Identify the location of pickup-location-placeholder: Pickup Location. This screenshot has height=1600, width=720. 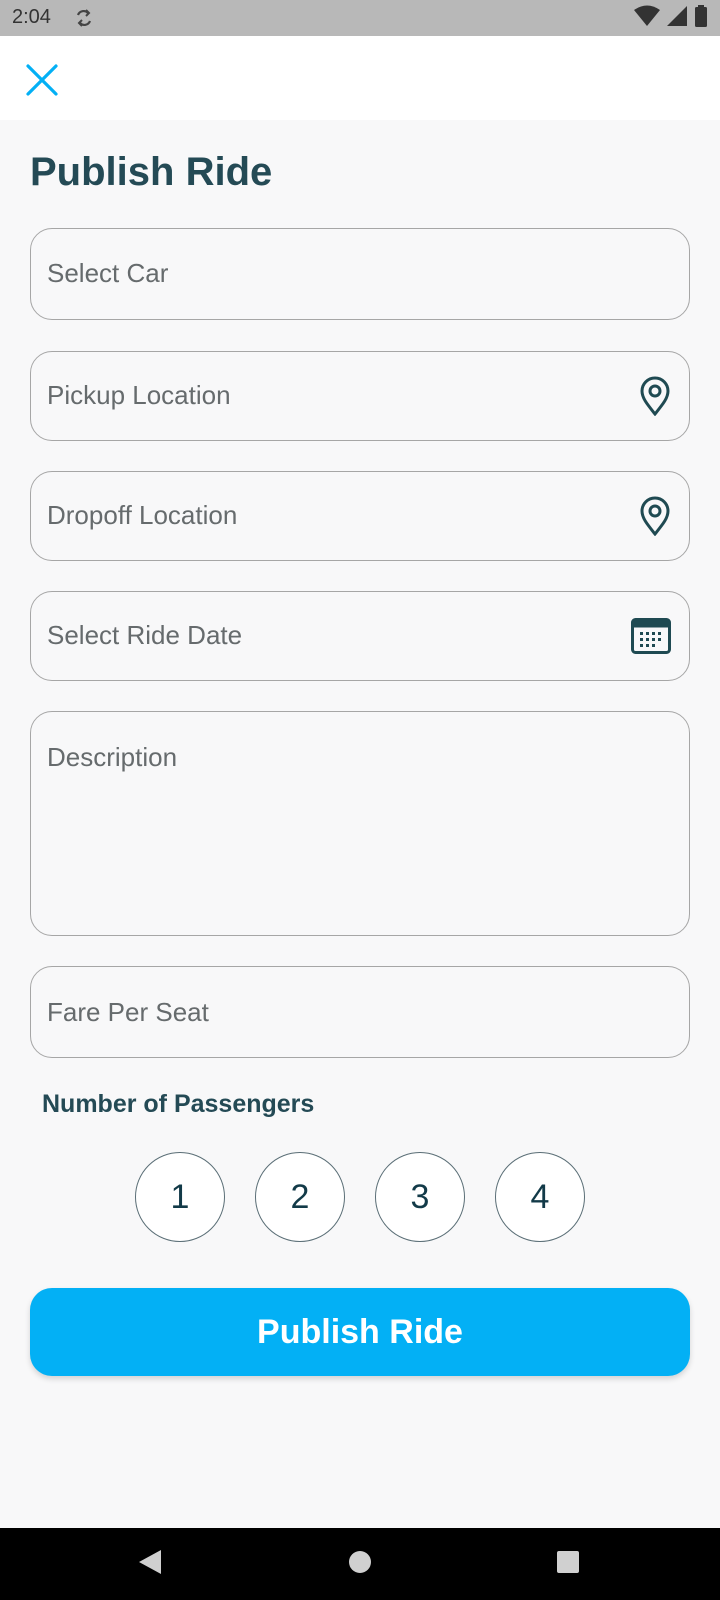
(139, 395).